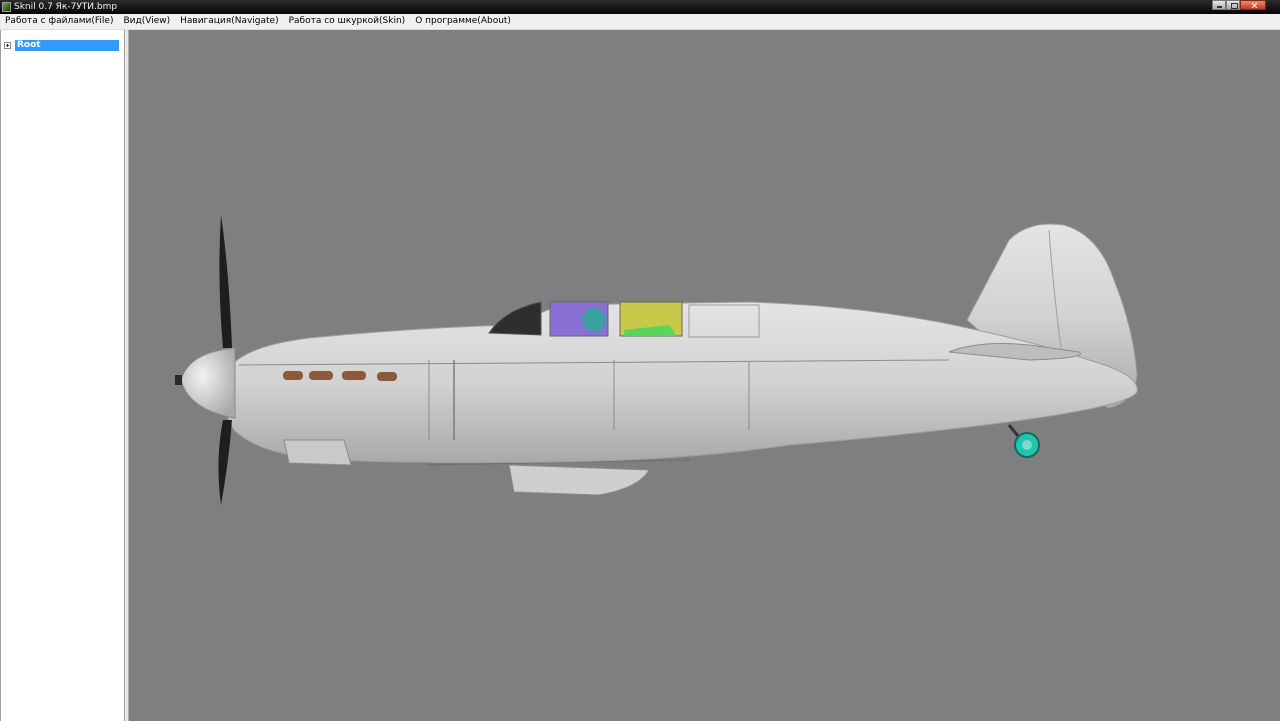 Image resolution: width=1280 pixels, height=721 pixels. I want to click on tailwheel-hub, so click(1027, 445).